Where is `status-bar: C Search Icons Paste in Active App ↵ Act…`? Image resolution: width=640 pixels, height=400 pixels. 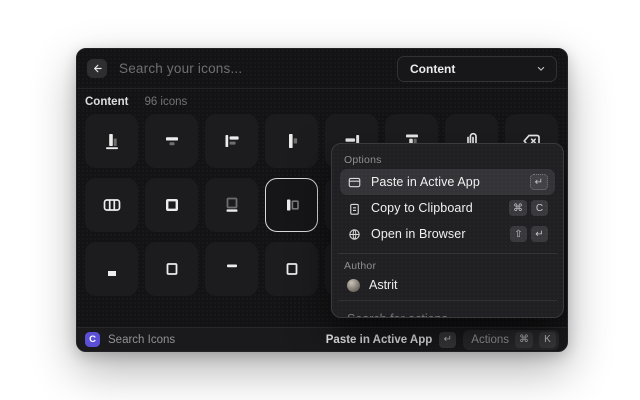
status-bar: C Search Icons Paste in Active App ↵ Act… is located at coordinates (322, 339).